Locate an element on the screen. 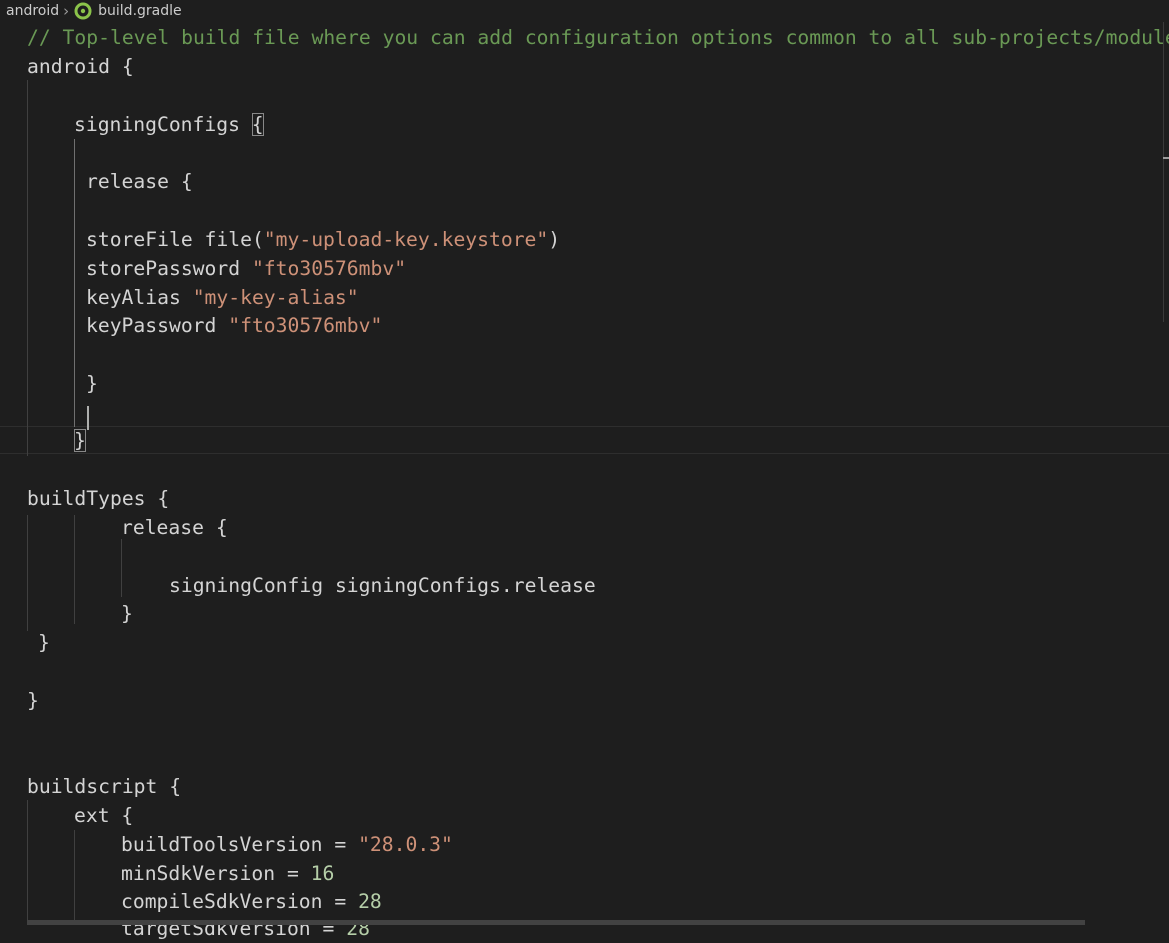  code-line-6: storePassword "fto30576mbv" is located at coordinates (246, 268).